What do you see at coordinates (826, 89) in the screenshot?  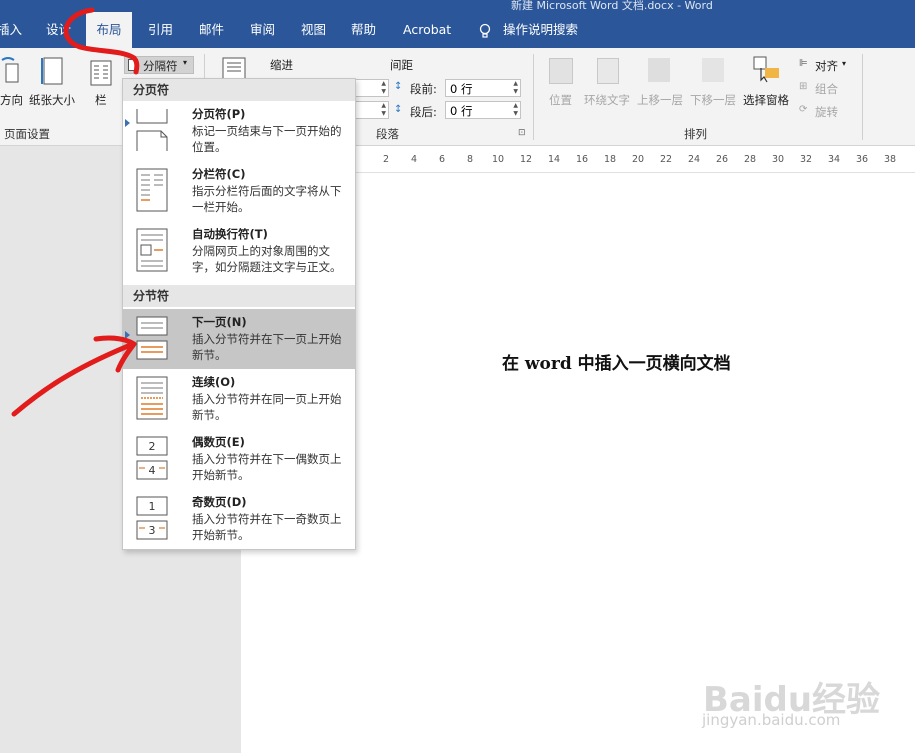 I see `group-objects-button: 组合` at bounding box center [826, 89].